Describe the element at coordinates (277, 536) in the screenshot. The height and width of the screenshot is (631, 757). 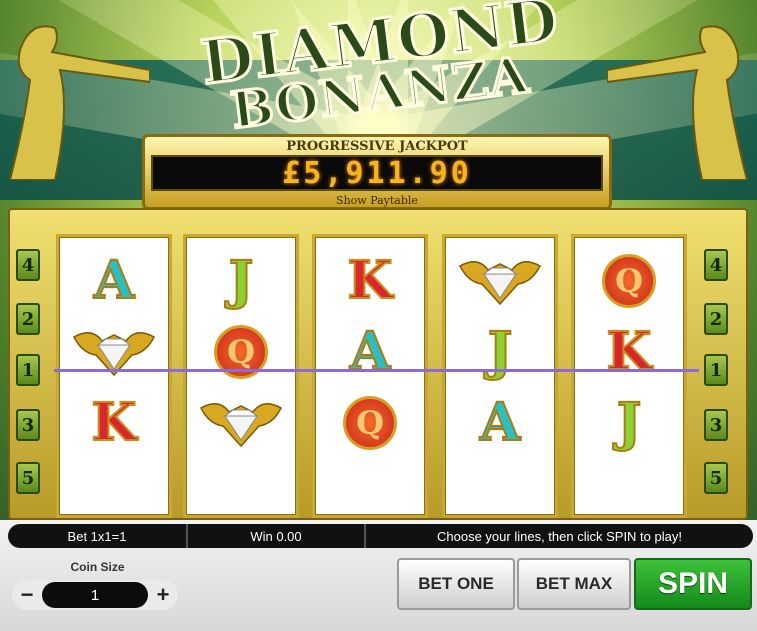
I see `win-display: Win 0.00` at that location.